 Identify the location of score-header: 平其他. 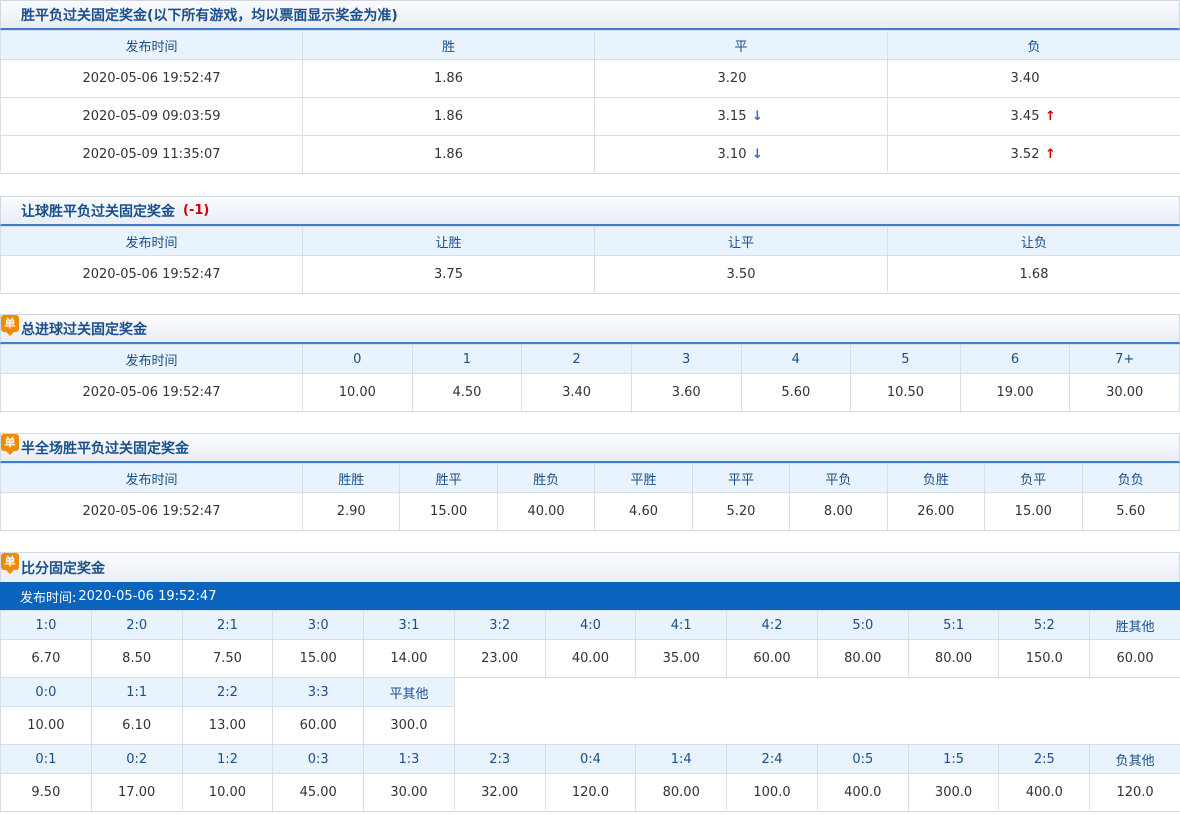
(409, 692).